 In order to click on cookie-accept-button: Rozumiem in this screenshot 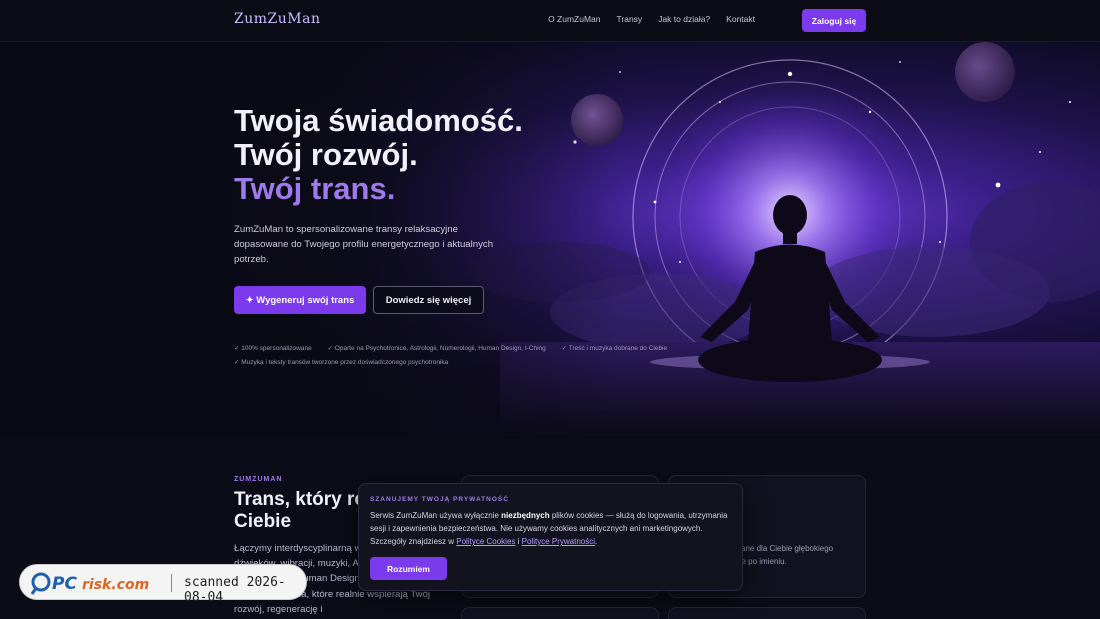, I will do `click(408, 568)`.